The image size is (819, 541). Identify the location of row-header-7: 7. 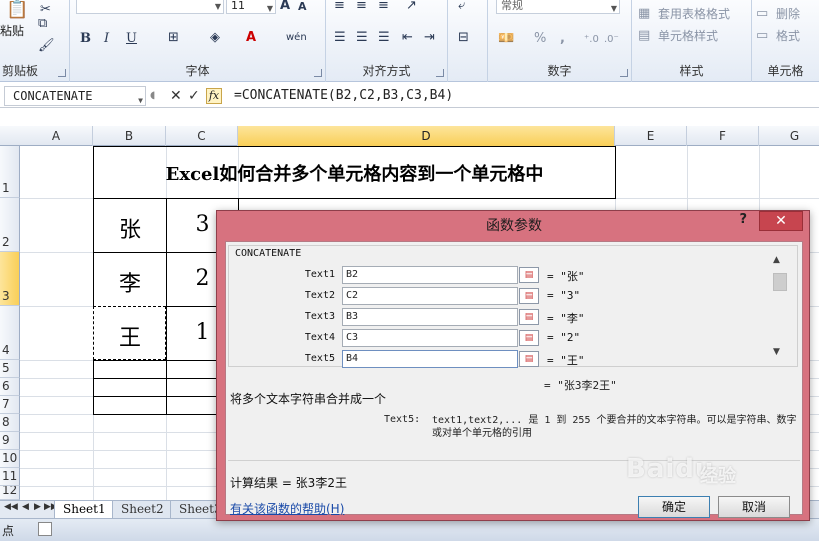
(10, 405).